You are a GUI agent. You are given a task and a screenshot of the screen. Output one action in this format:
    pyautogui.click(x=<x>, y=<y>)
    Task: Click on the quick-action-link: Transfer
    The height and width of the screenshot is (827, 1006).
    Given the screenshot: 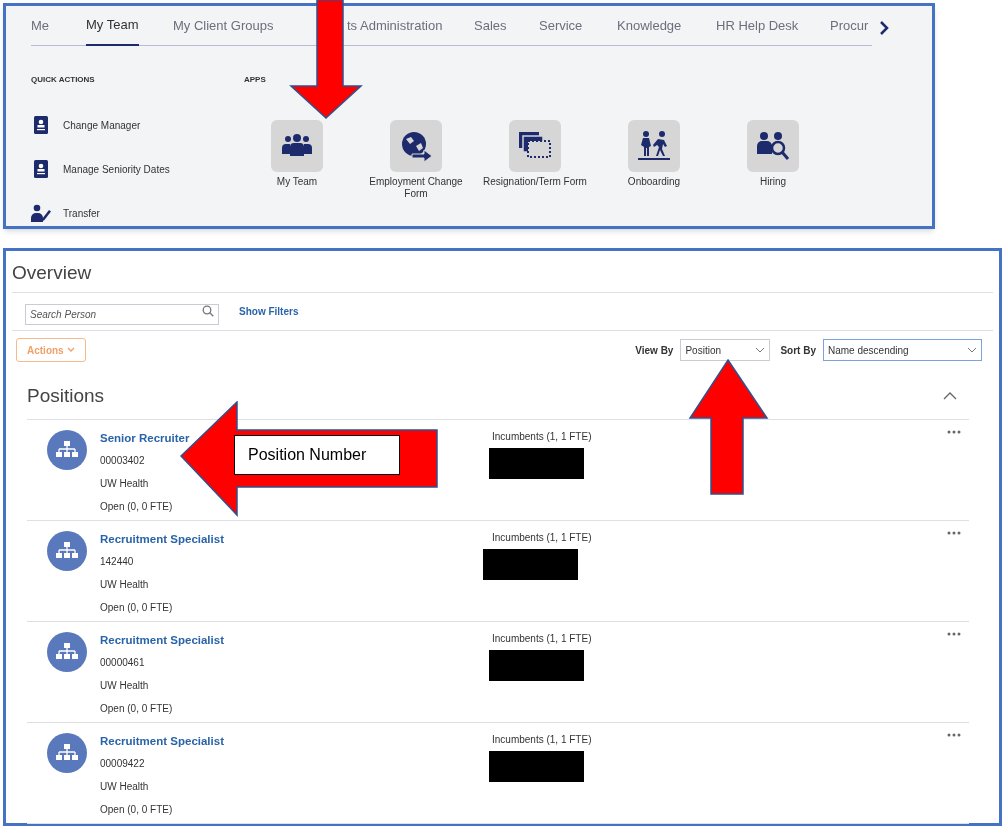 What is the action you would take?
    pyautogui.click(x=81, y=213)
    